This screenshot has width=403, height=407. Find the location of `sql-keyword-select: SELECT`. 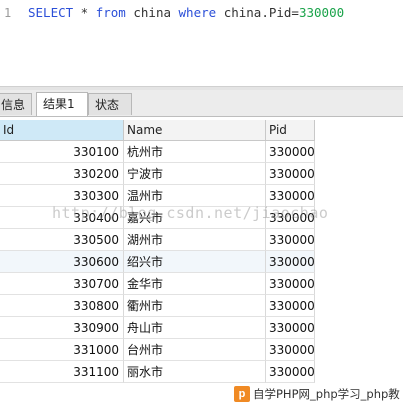

sql-keyword-select: SELECT is located at coordinates (51, 12).